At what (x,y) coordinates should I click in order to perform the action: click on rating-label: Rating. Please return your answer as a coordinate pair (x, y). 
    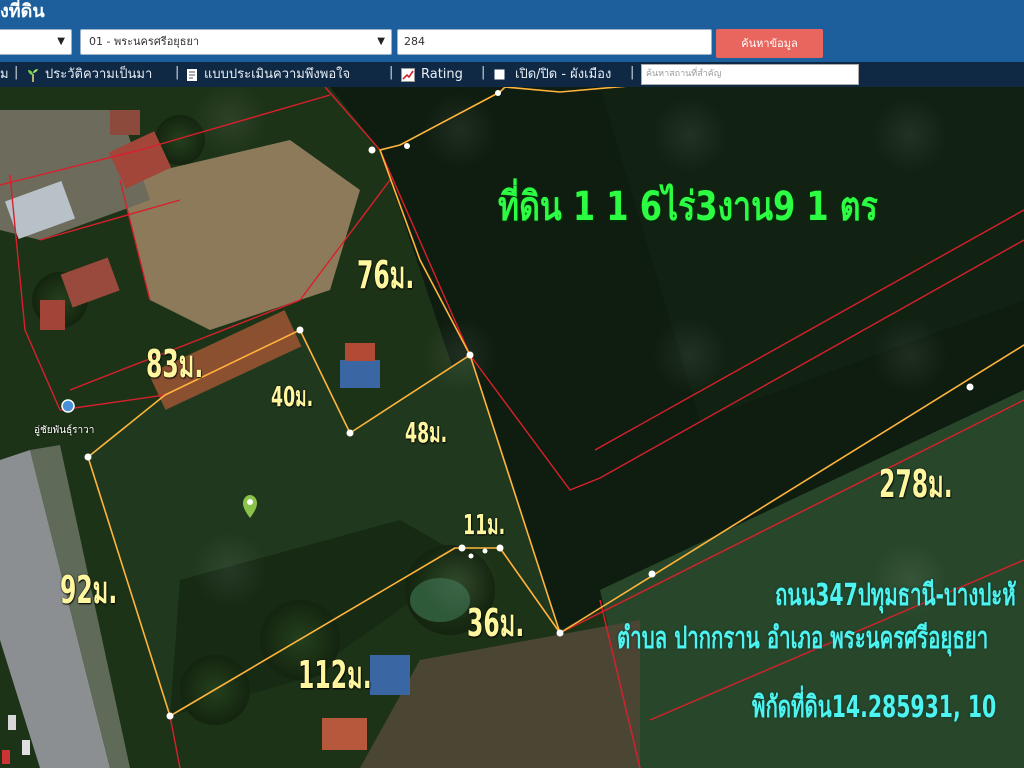
    Looking at the image, I should click on (442, 74).